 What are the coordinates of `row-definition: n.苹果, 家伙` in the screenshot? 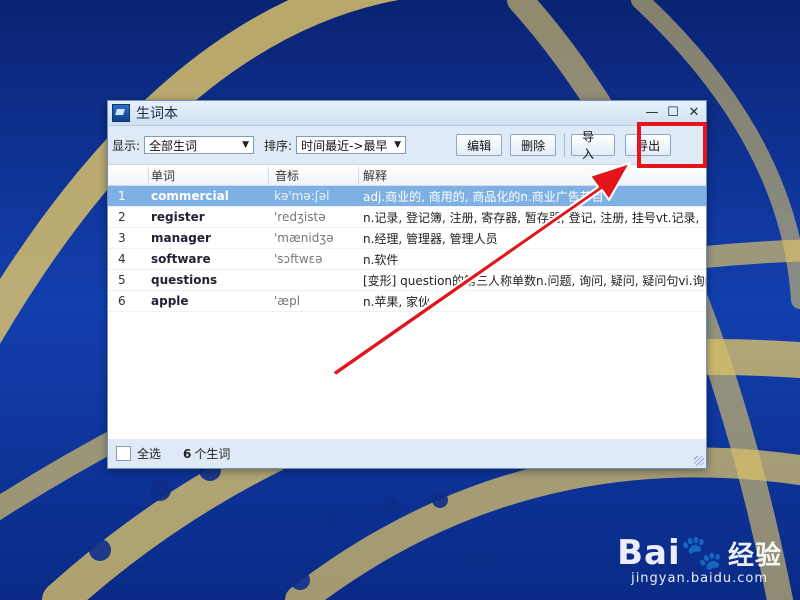 It's located at (397, 301).